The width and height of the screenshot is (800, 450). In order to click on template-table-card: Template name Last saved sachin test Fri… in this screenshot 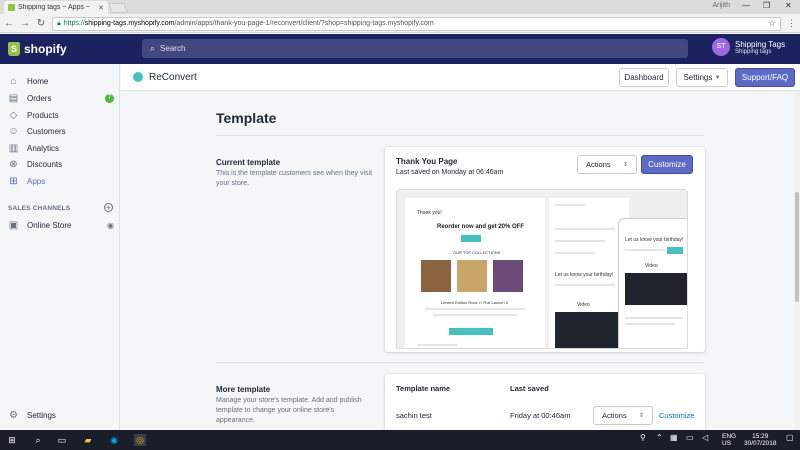, I will do `click(545, 402)`.